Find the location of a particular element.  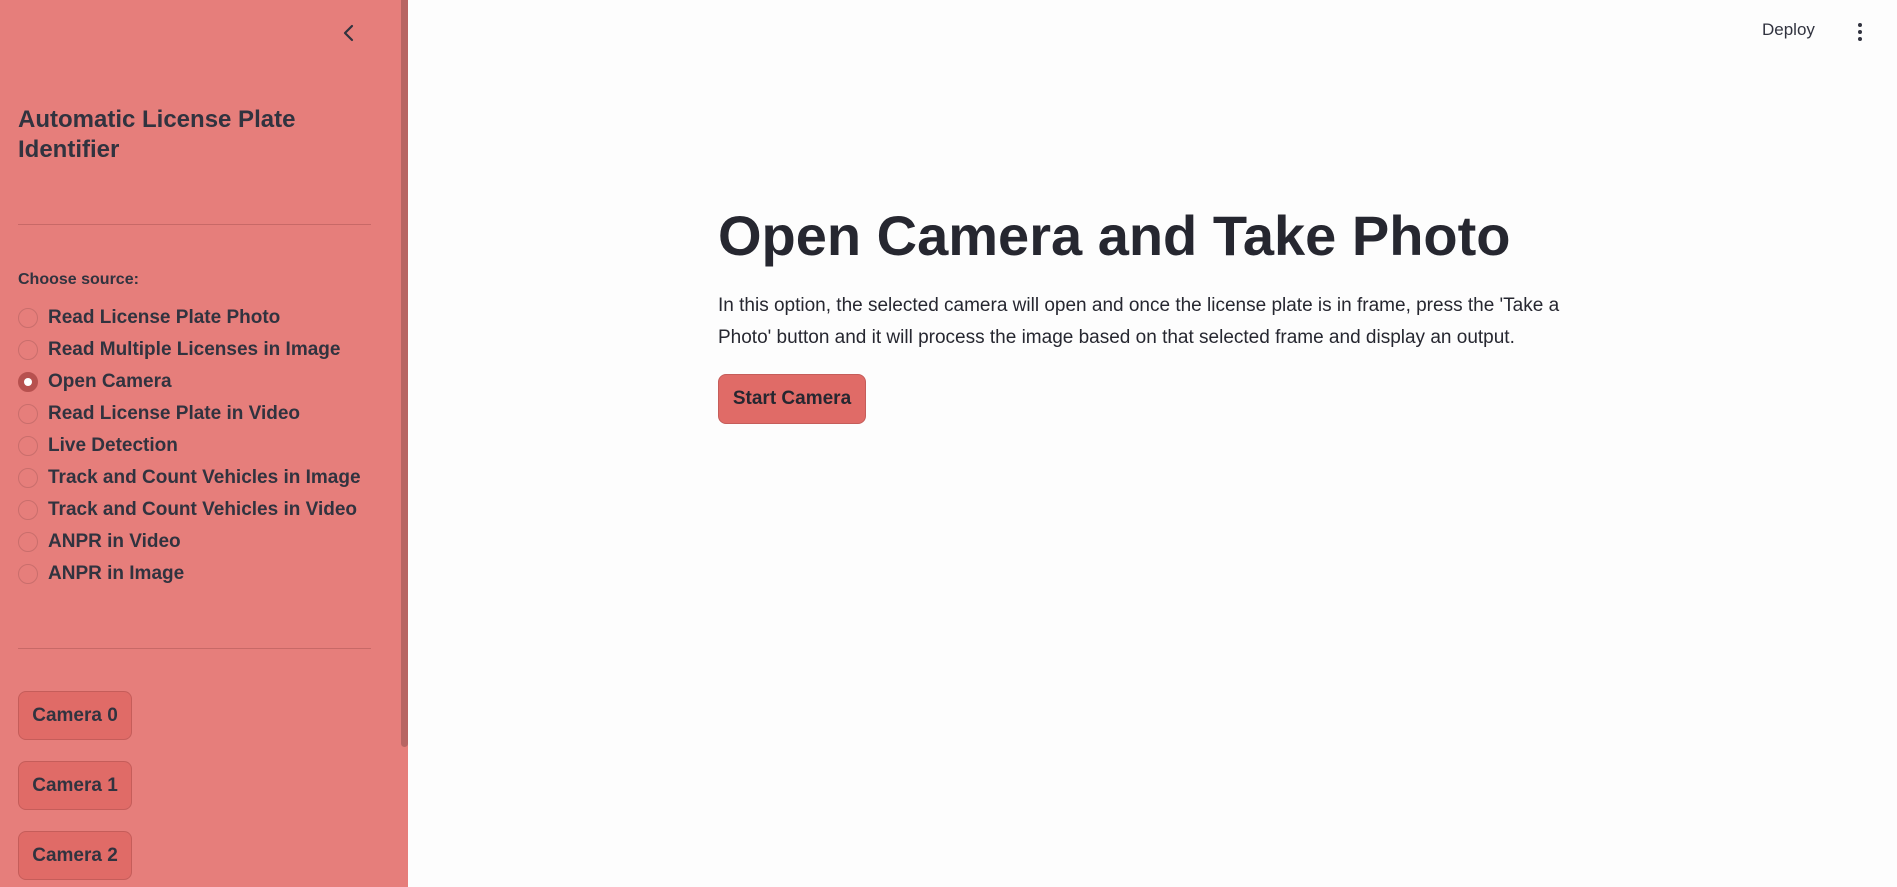

radio-option-read-license-plate-video: Read License Plate in Video is located at coordinates (189, 414).